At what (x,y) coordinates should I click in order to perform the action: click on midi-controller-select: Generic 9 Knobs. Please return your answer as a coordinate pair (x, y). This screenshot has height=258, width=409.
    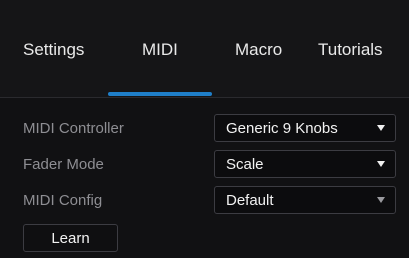
    Looking at the image, I should click on (305, 128).